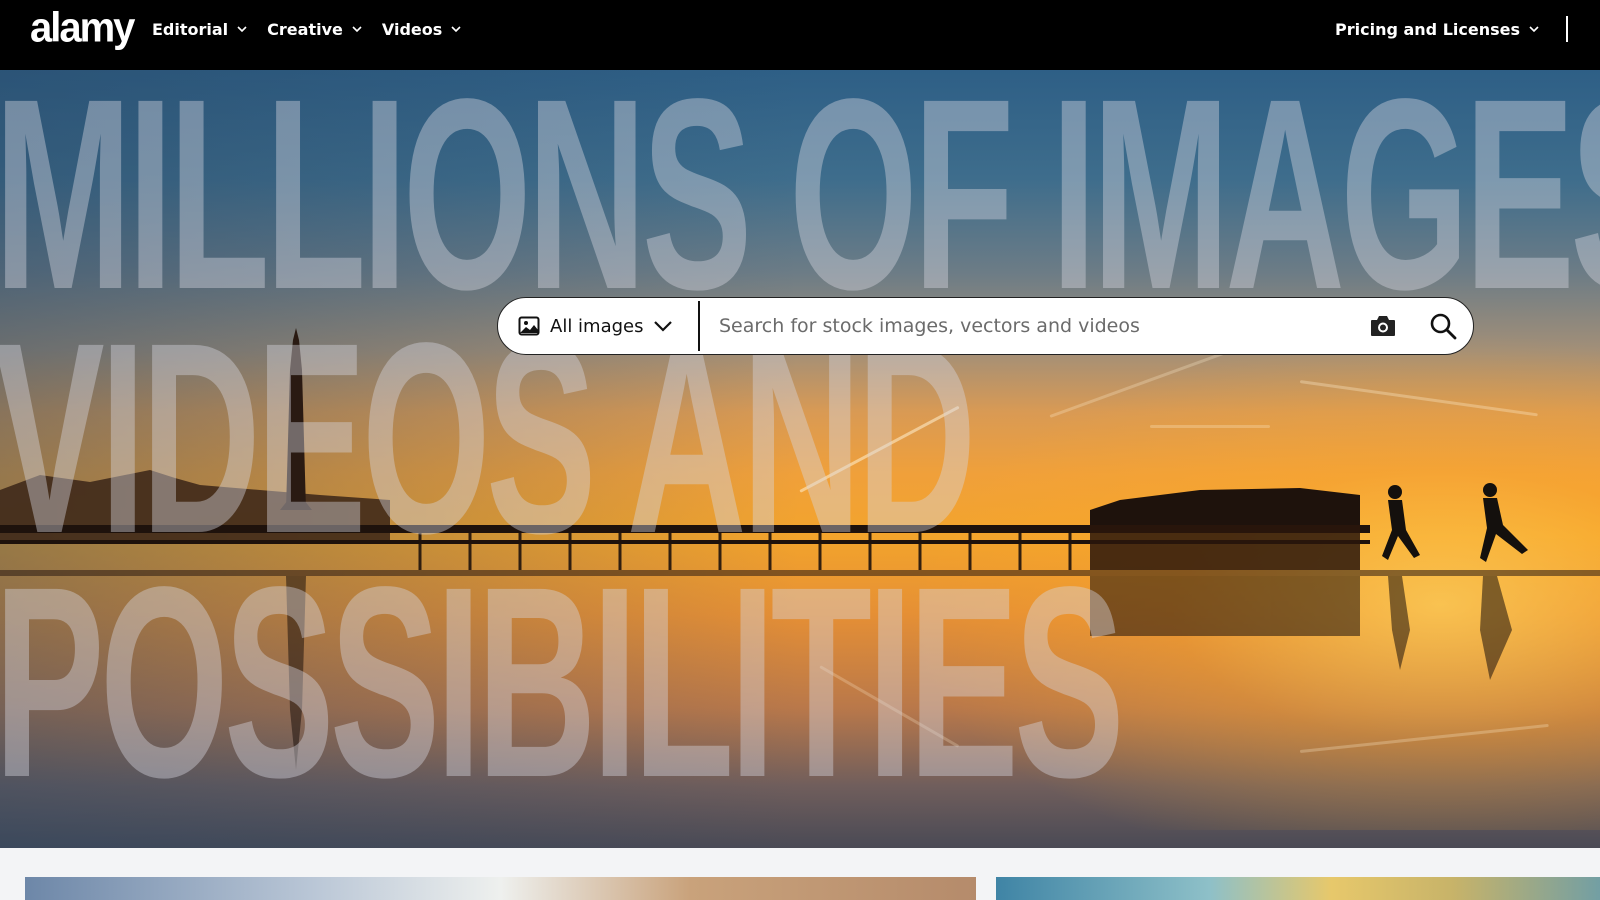  What do you see at coordinates (305, 29) in the screenshot?
I see `nav-creative-label: Creative` at bounding box center [305, 29].